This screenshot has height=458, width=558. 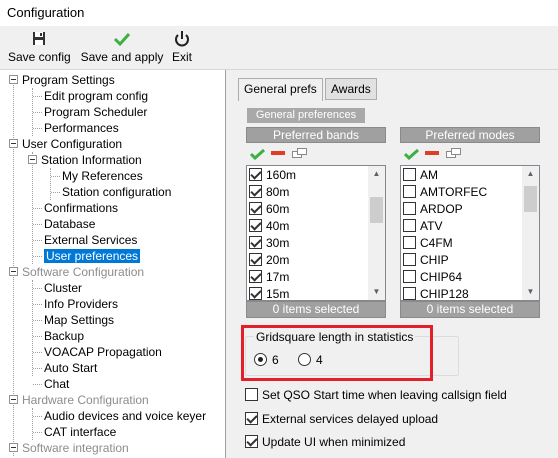 I want to click on tree-item: Backup, so click(x=58, y=336).